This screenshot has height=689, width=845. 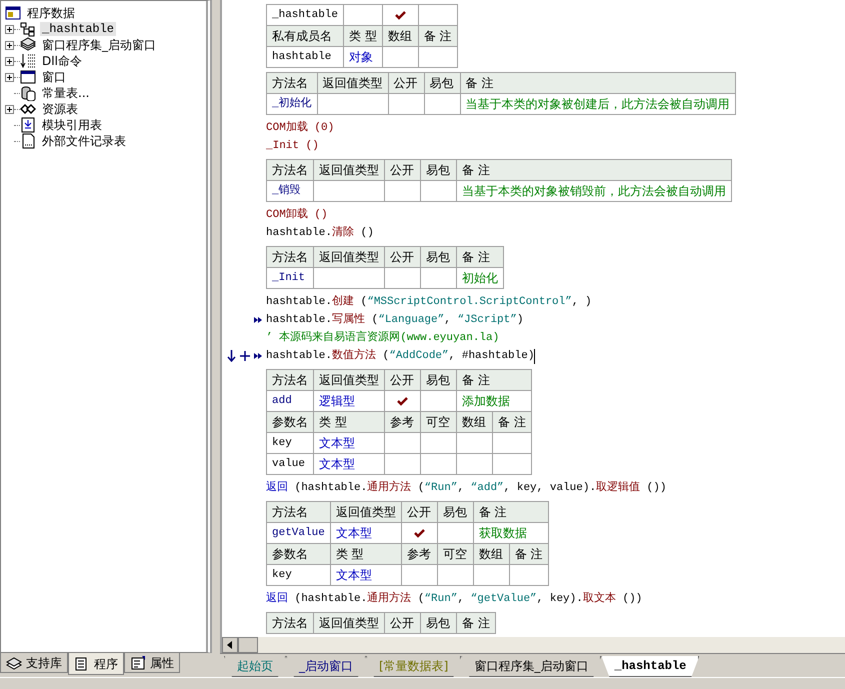 What do you see at coordinates (62, 61) in the screenshot?
I see `tree-item: Dll命令` at bounding box center [62, 61].